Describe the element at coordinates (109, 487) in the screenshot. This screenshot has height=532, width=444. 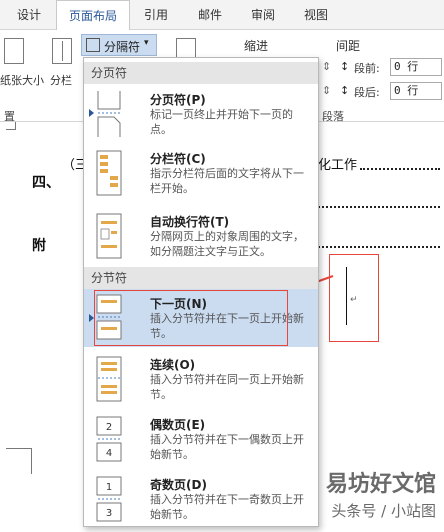
I see `svg-text: 1` at that location.